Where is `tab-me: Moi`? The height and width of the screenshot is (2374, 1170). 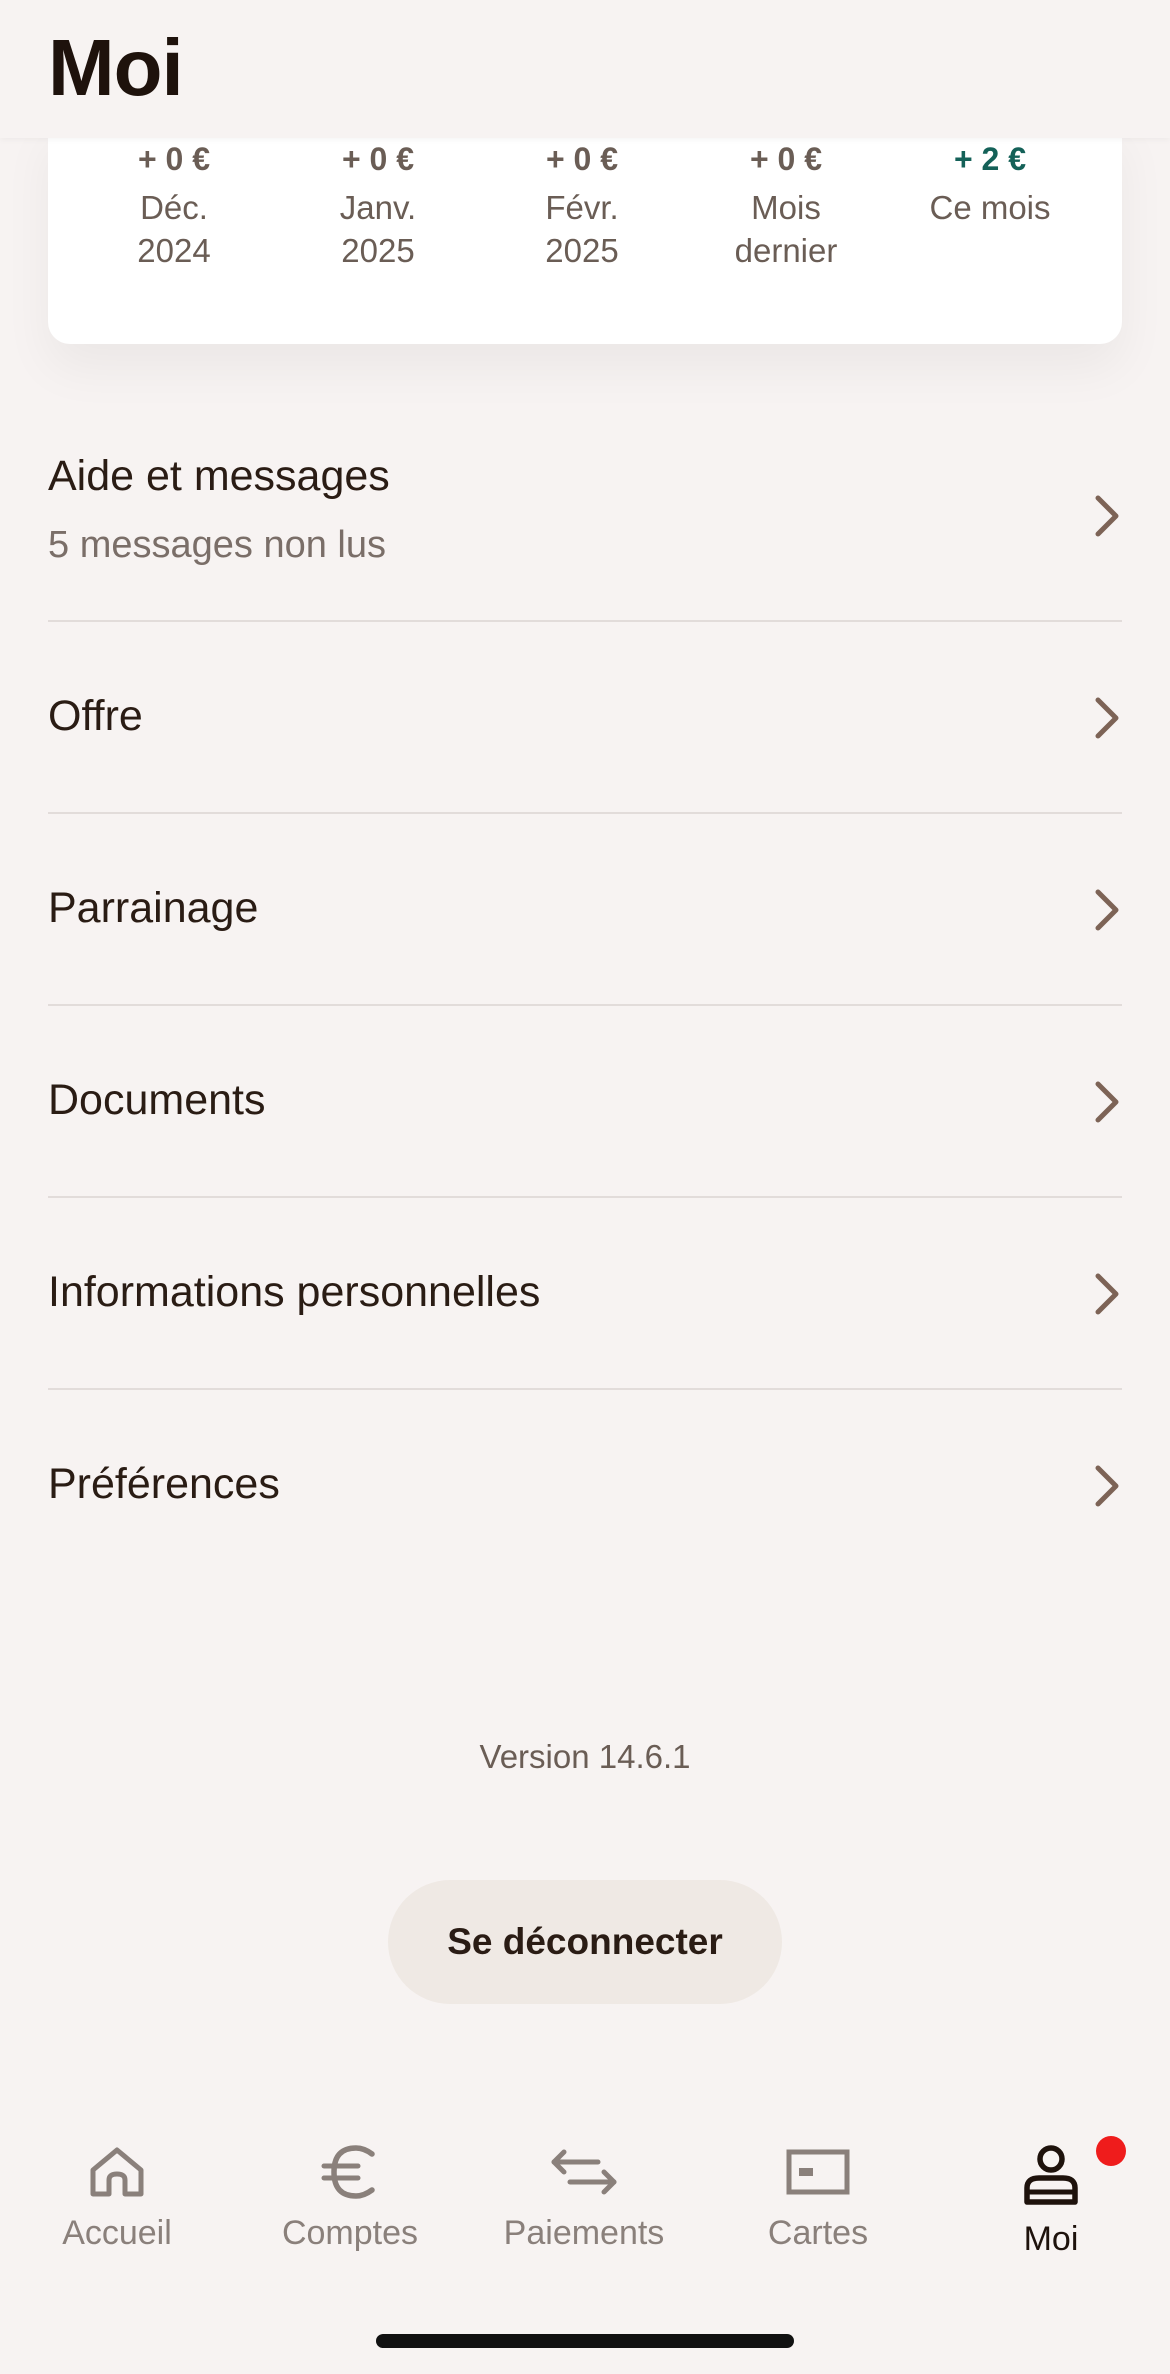 tab-me: Moi is located at coordinates (1051, 2214).